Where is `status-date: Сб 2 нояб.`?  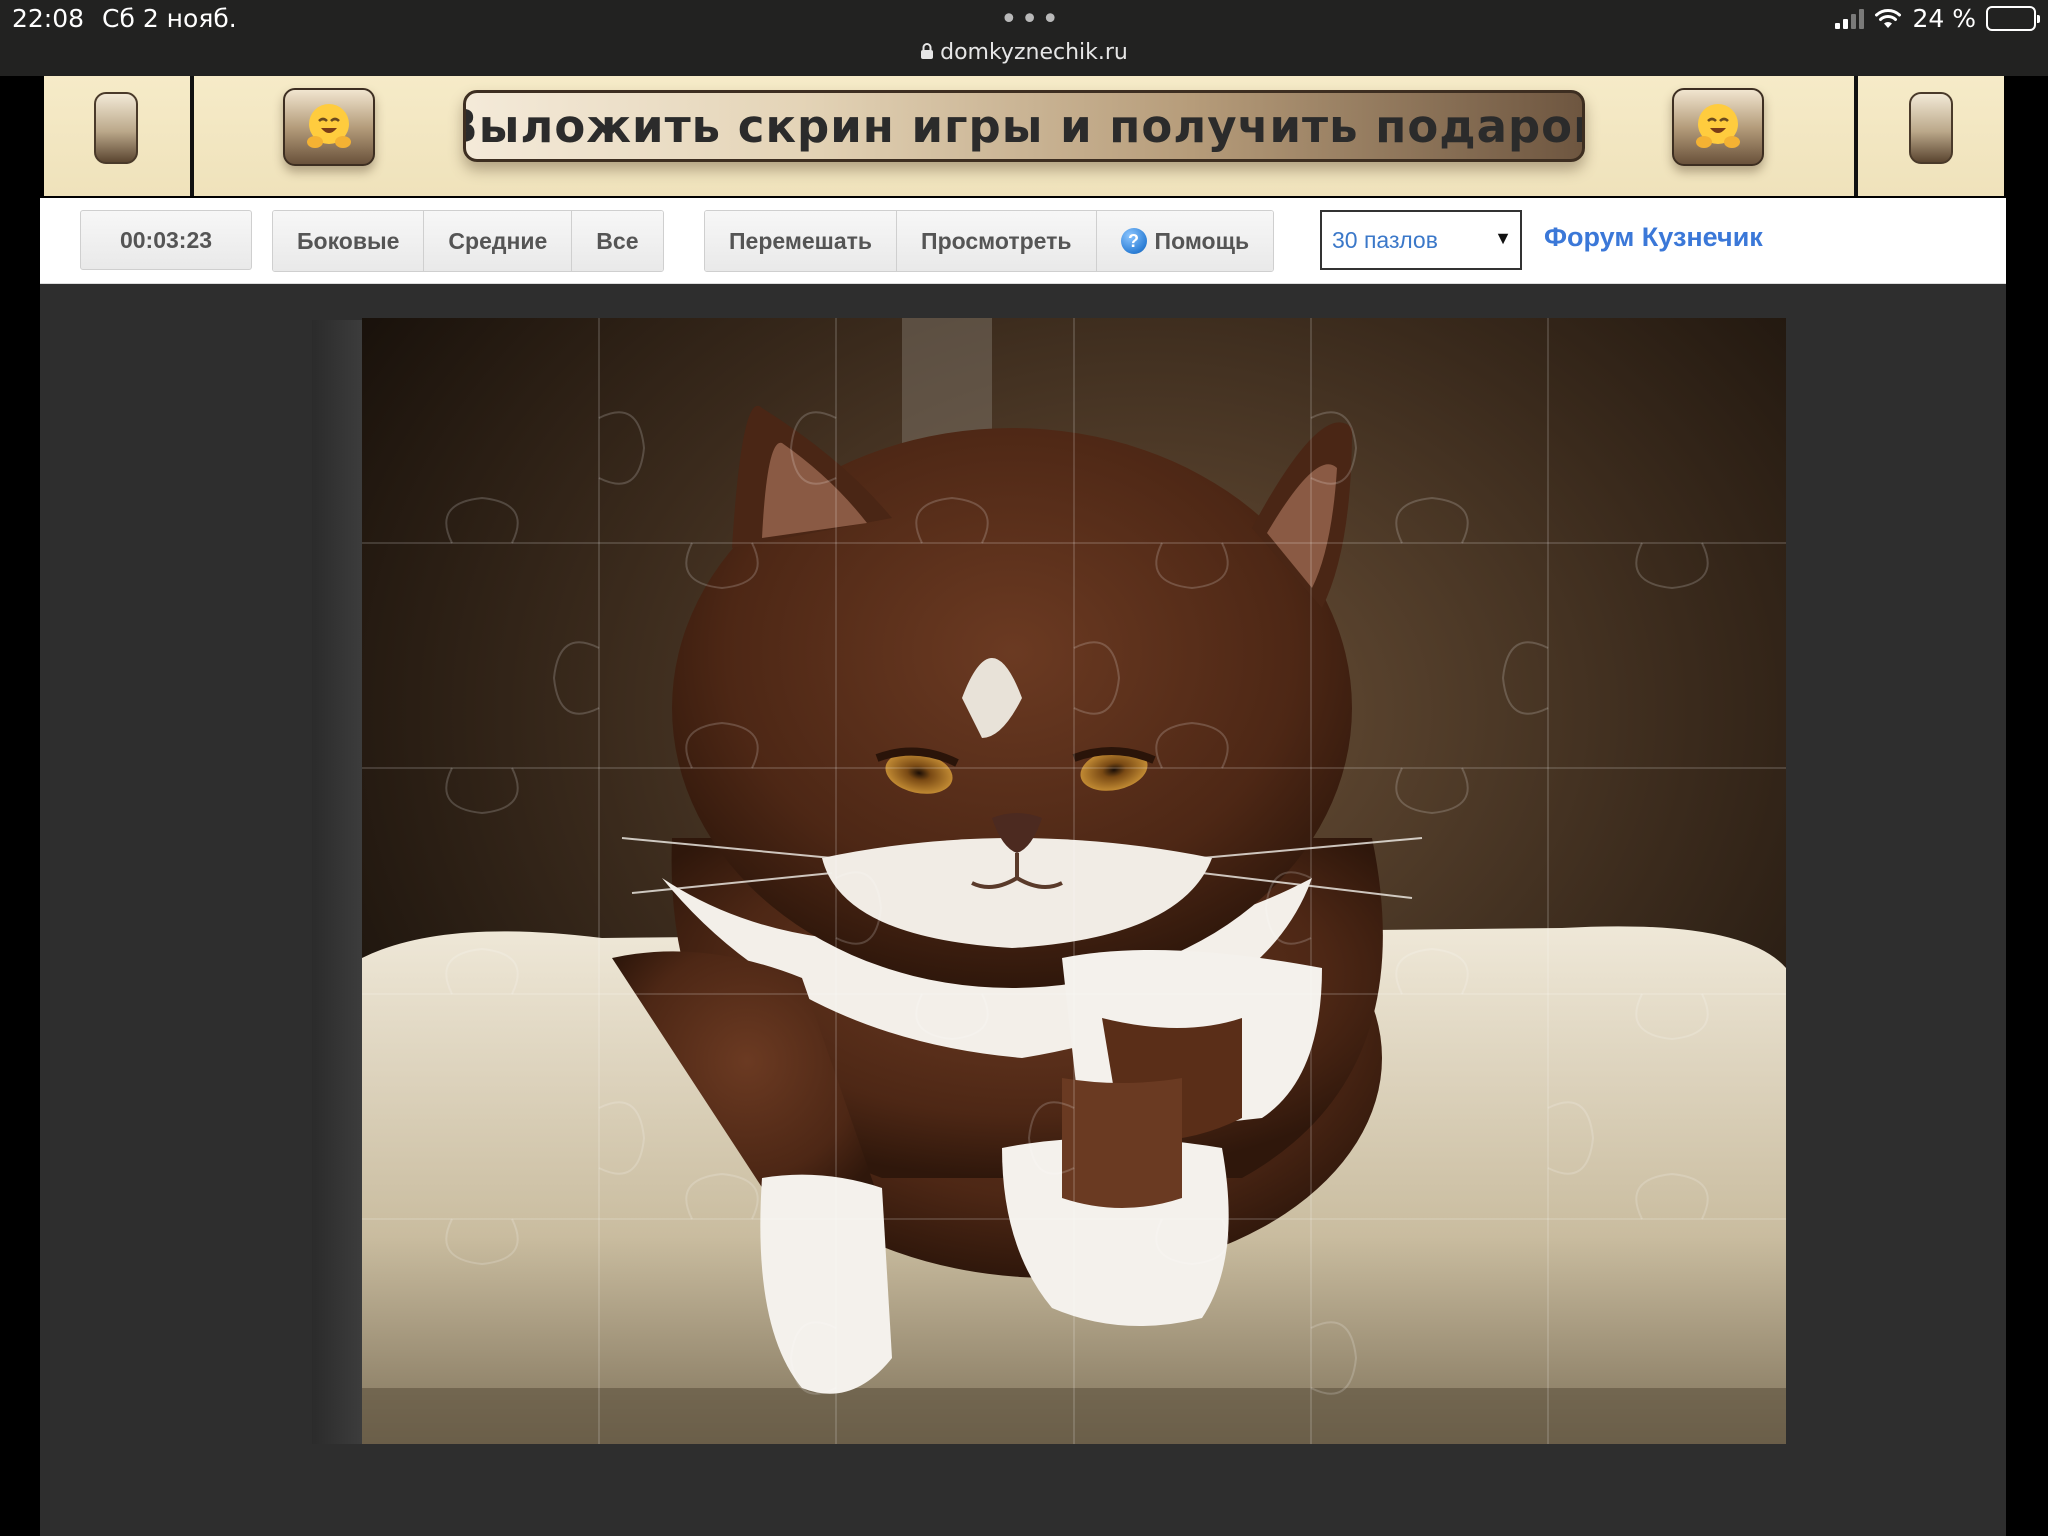 status-date: Сб 2 нояб. is located at coordinates (169, 18).